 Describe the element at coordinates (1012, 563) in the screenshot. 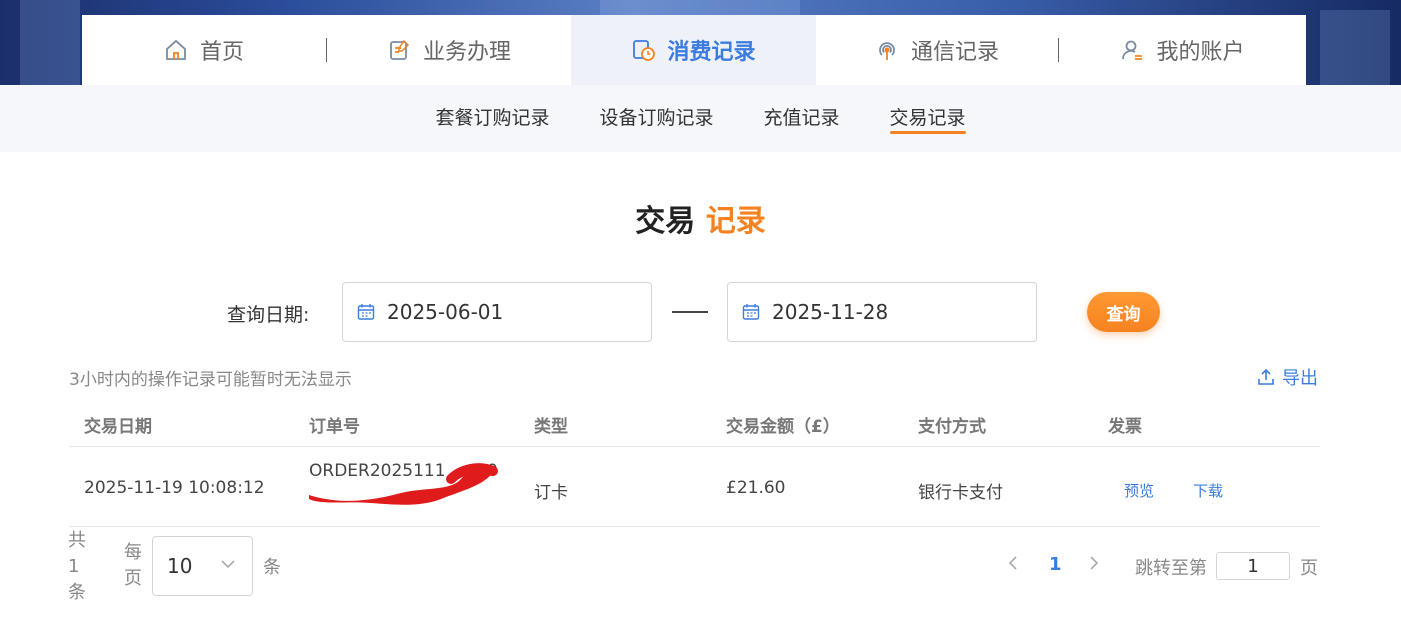

I see `chevron-left-icon` at that location.